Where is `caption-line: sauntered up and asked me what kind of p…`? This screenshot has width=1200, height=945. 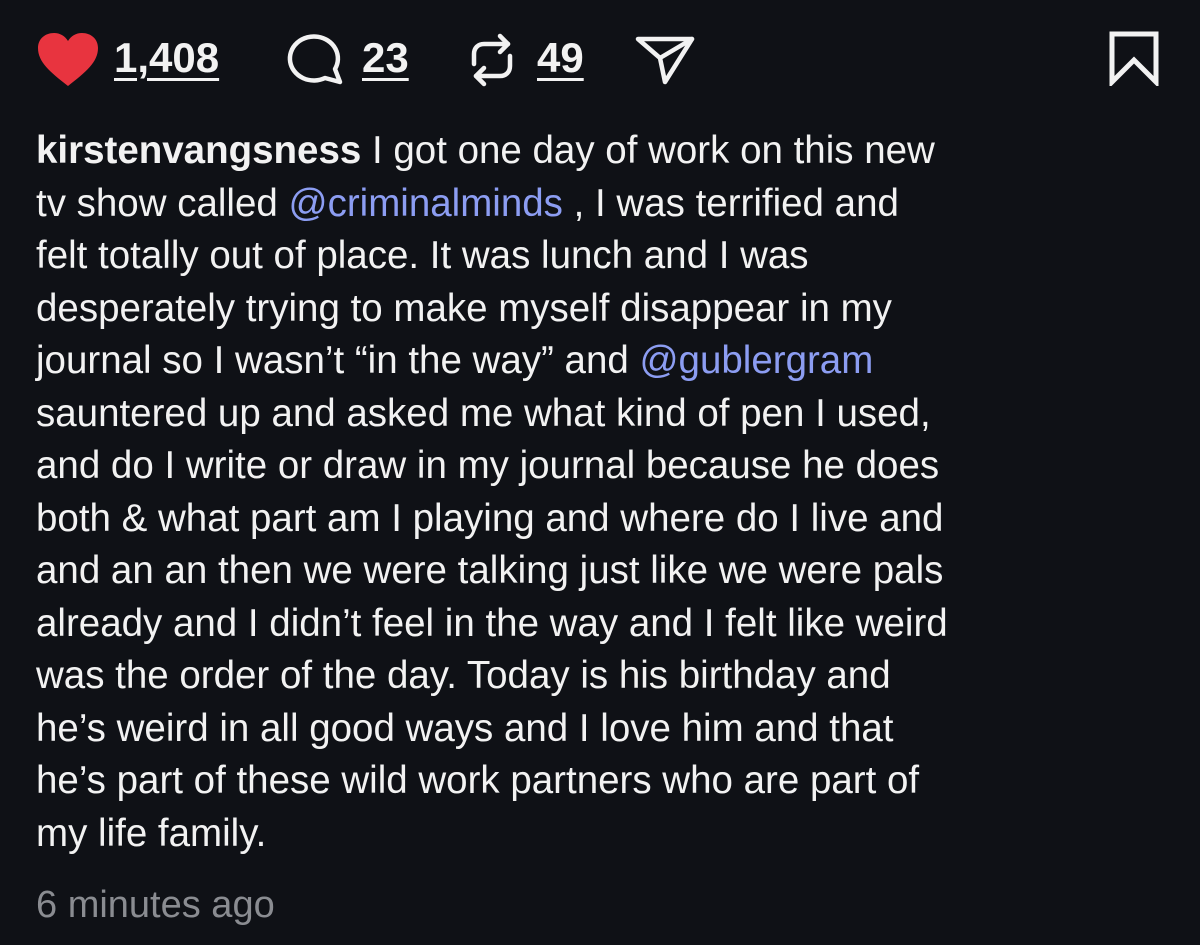 caption-line: sauntered up and asked me what kind of p… is located at coordinates (483, 413).